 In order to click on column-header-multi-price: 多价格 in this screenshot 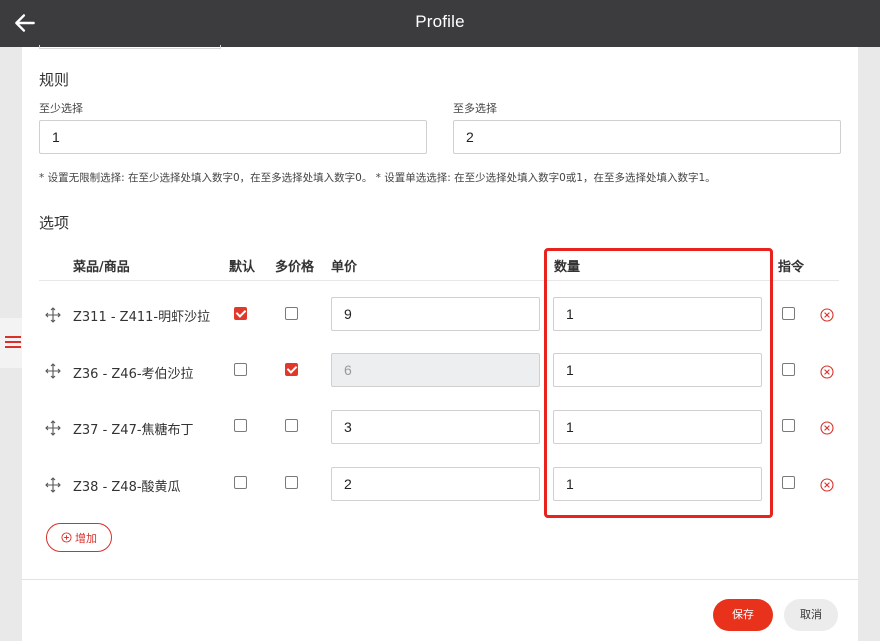, I will do `click(295, 267)`.